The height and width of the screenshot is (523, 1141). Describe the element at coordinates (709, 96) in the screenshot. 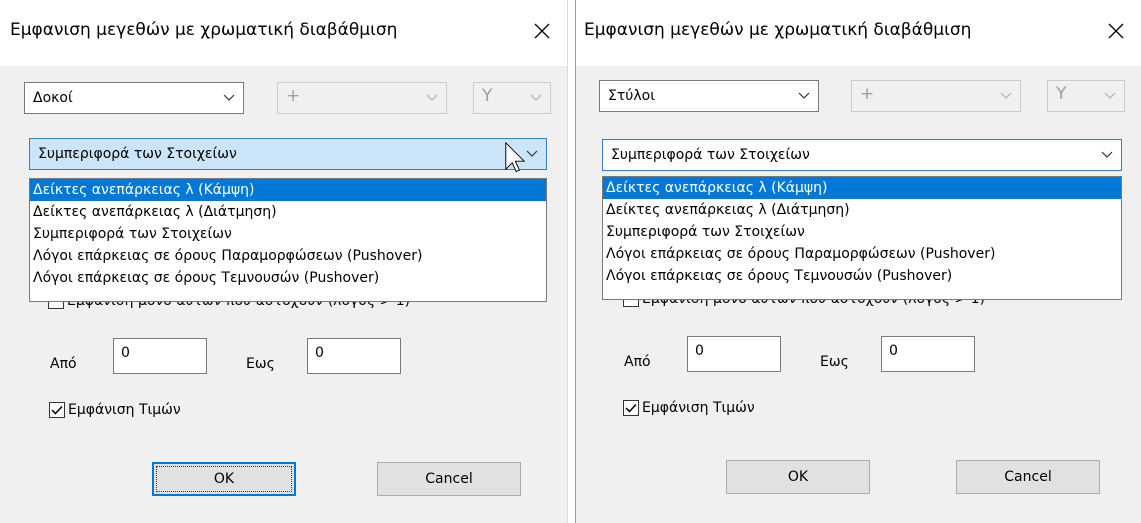

I see `element-type-combo: Στύλοι` at that location.